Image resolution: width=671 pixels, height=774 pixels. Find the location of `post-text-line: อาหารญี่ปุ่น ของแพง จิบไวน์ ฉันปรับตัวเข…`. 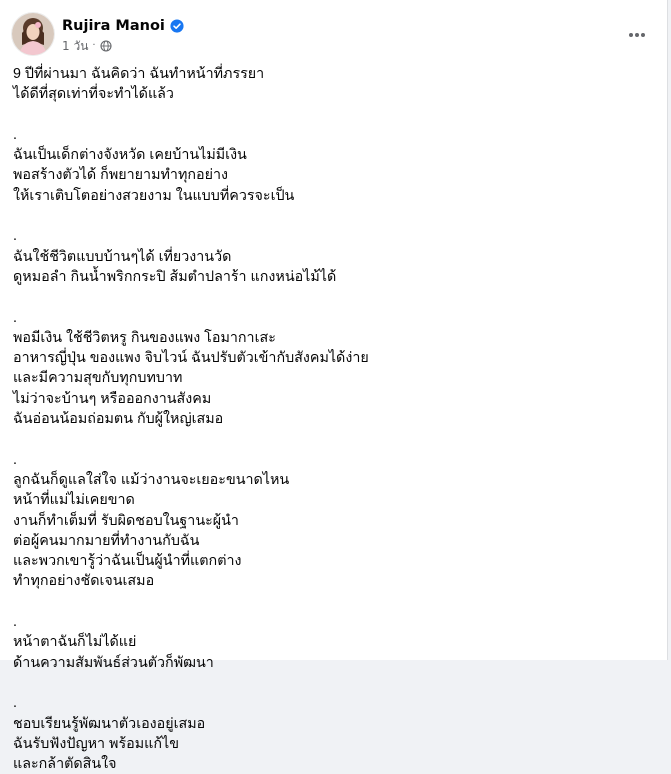

post-text-line: อาหารญี่ปุ่น ของแพง จิบไวน์ ฉันปรับตัวเข… is located at coordinates (191, 358).